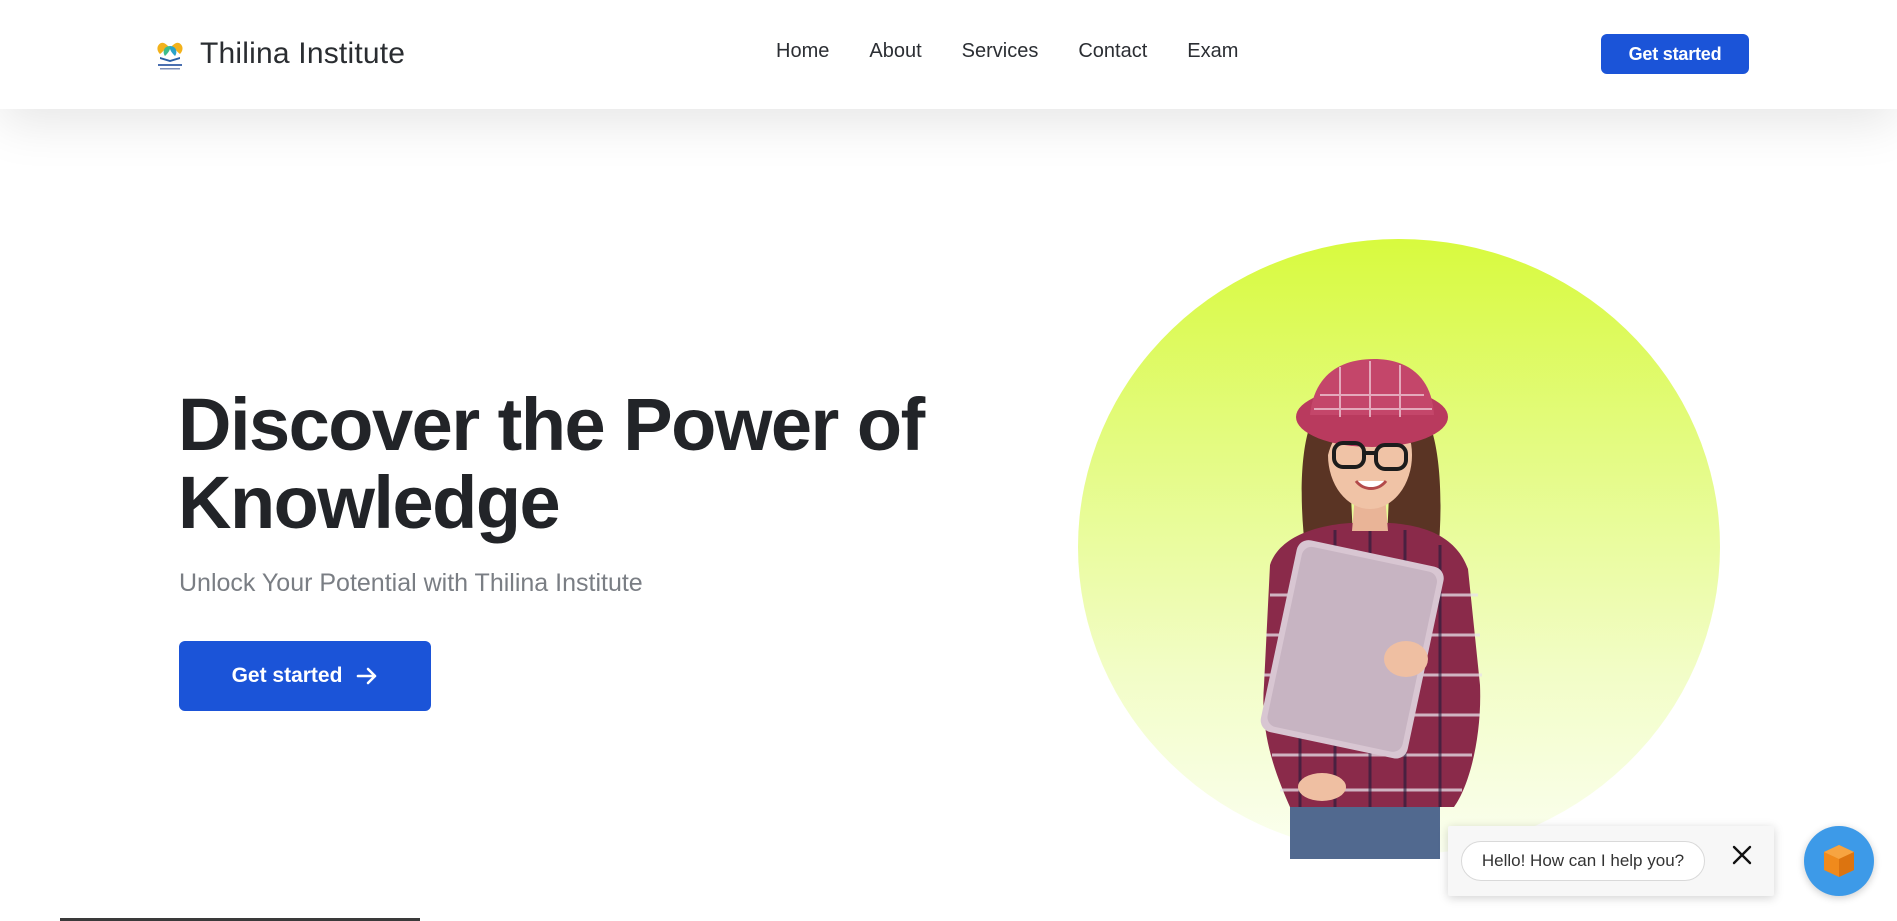 The width and height of the screenshot is (1897, 921). I want to click on chat-greeting-bubble: Hello! How can I help you?, so click(1583, 861).